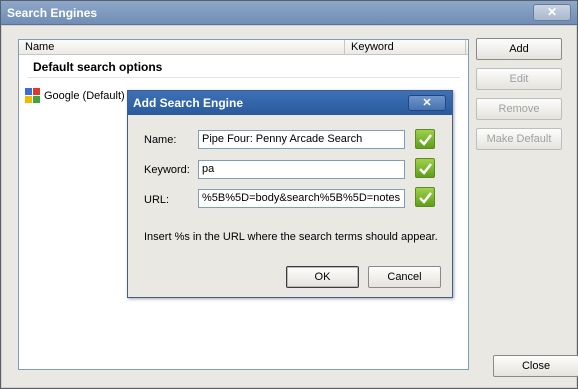  I want to click on list-item: Google (Default), so click(75, 96).